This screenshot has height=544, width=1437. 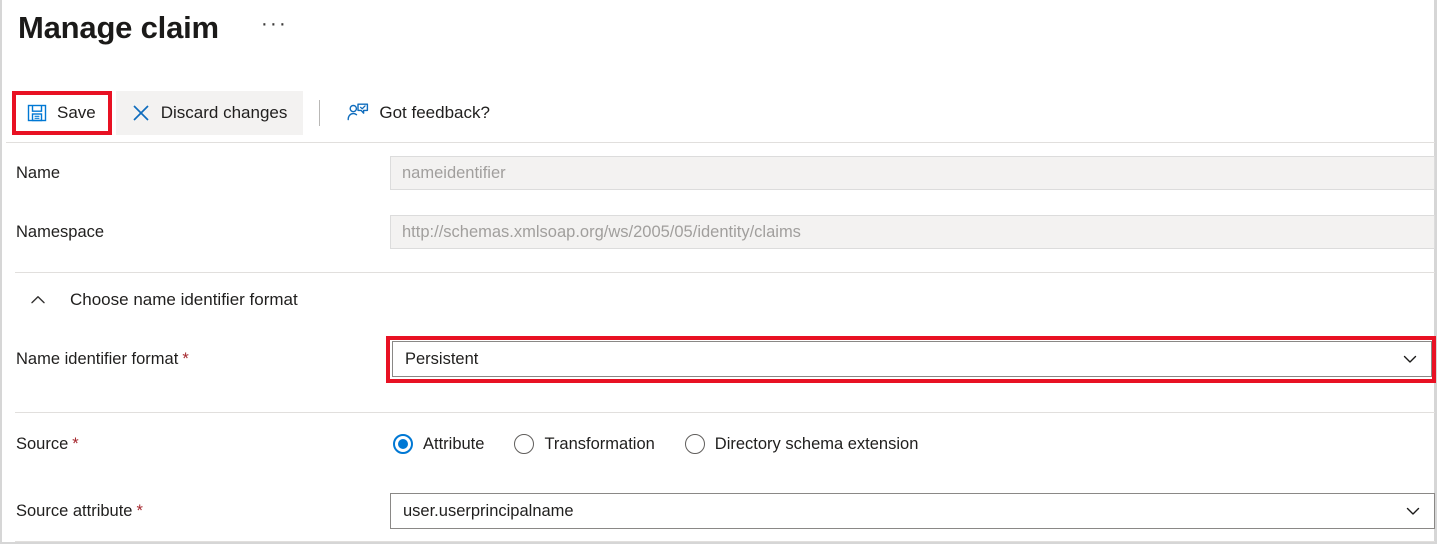 What do you see at coordinates (912, 511) in the screenshot?
I see `source-attribute-dropdown: user.userprincipalname` at bounding box center [912, 511].